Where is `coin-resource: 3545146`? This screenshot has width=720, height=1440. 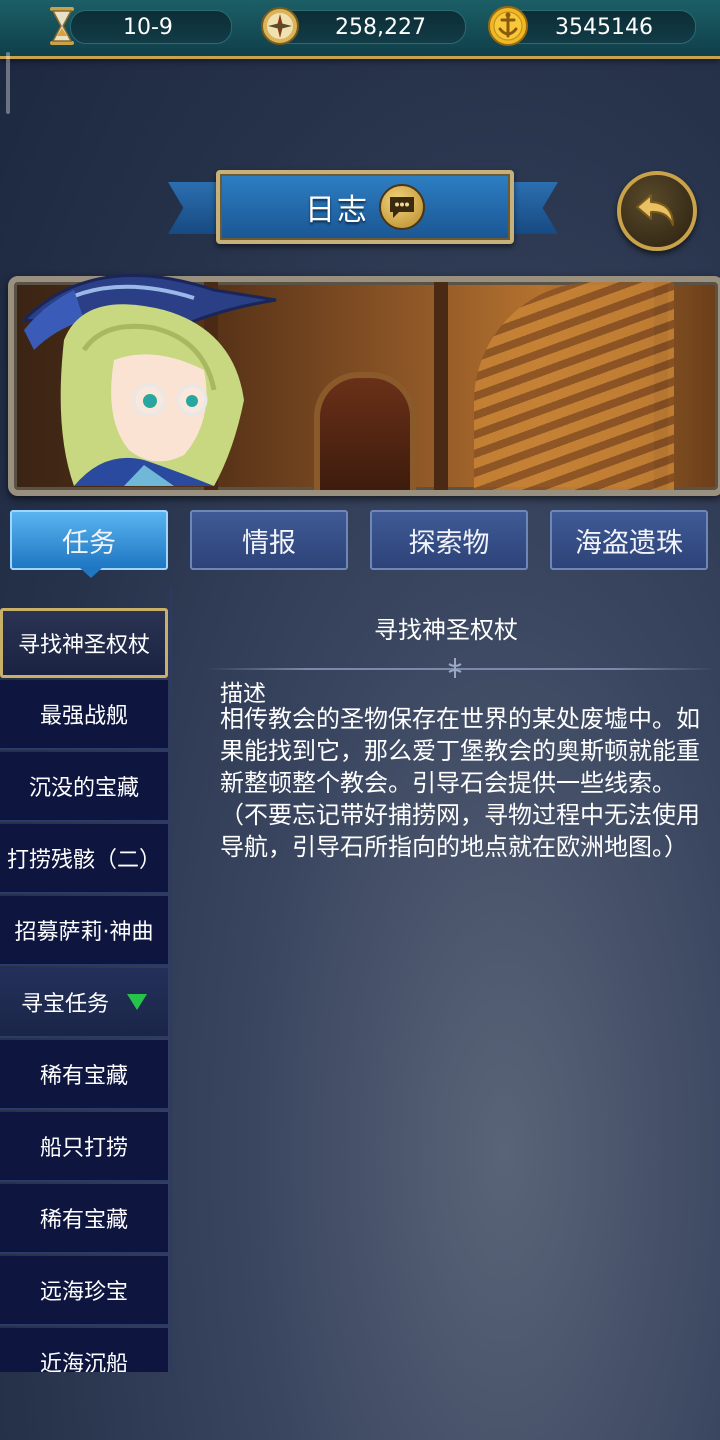
coin-resource: 3545146 is located at coordinates (592, 26).